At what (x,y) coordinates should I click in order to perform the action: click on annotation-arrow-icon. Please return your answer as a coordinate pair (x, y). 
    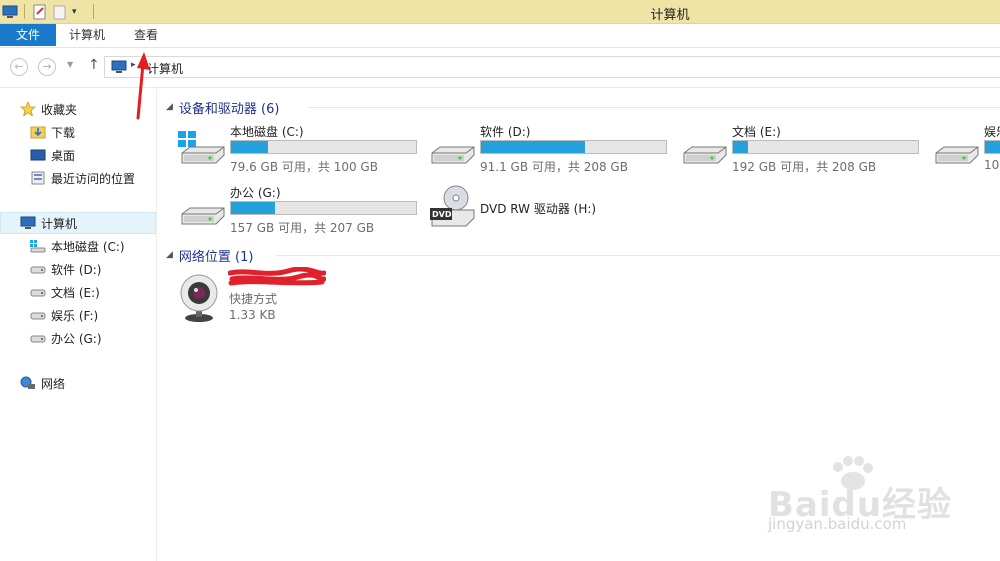
    Looking at the image, I should click on (143, 86).